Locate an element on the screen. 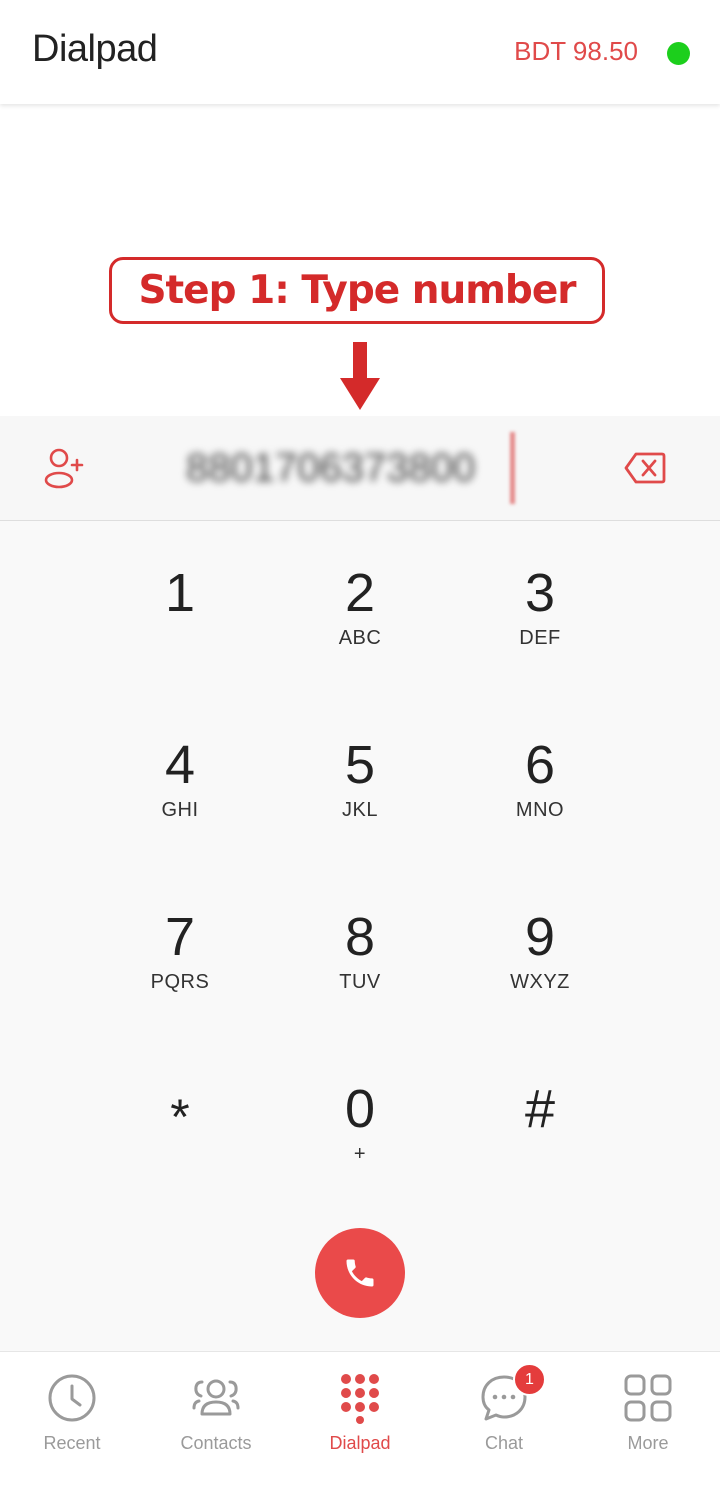 The height and width of the screenshot is (1485, 720). bottom-nav: Recent Contacts Dialpad 1 Chat More is located at coordinates (360, 1418).